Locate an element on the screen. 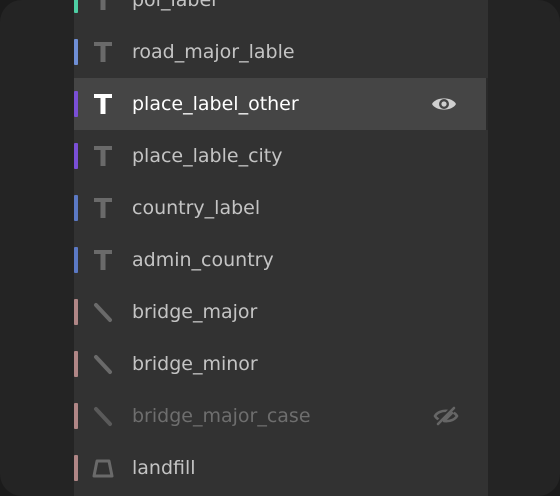 This screenshot has height=496, width=560. layer-name: landfill is located at coordinates (164, 468).